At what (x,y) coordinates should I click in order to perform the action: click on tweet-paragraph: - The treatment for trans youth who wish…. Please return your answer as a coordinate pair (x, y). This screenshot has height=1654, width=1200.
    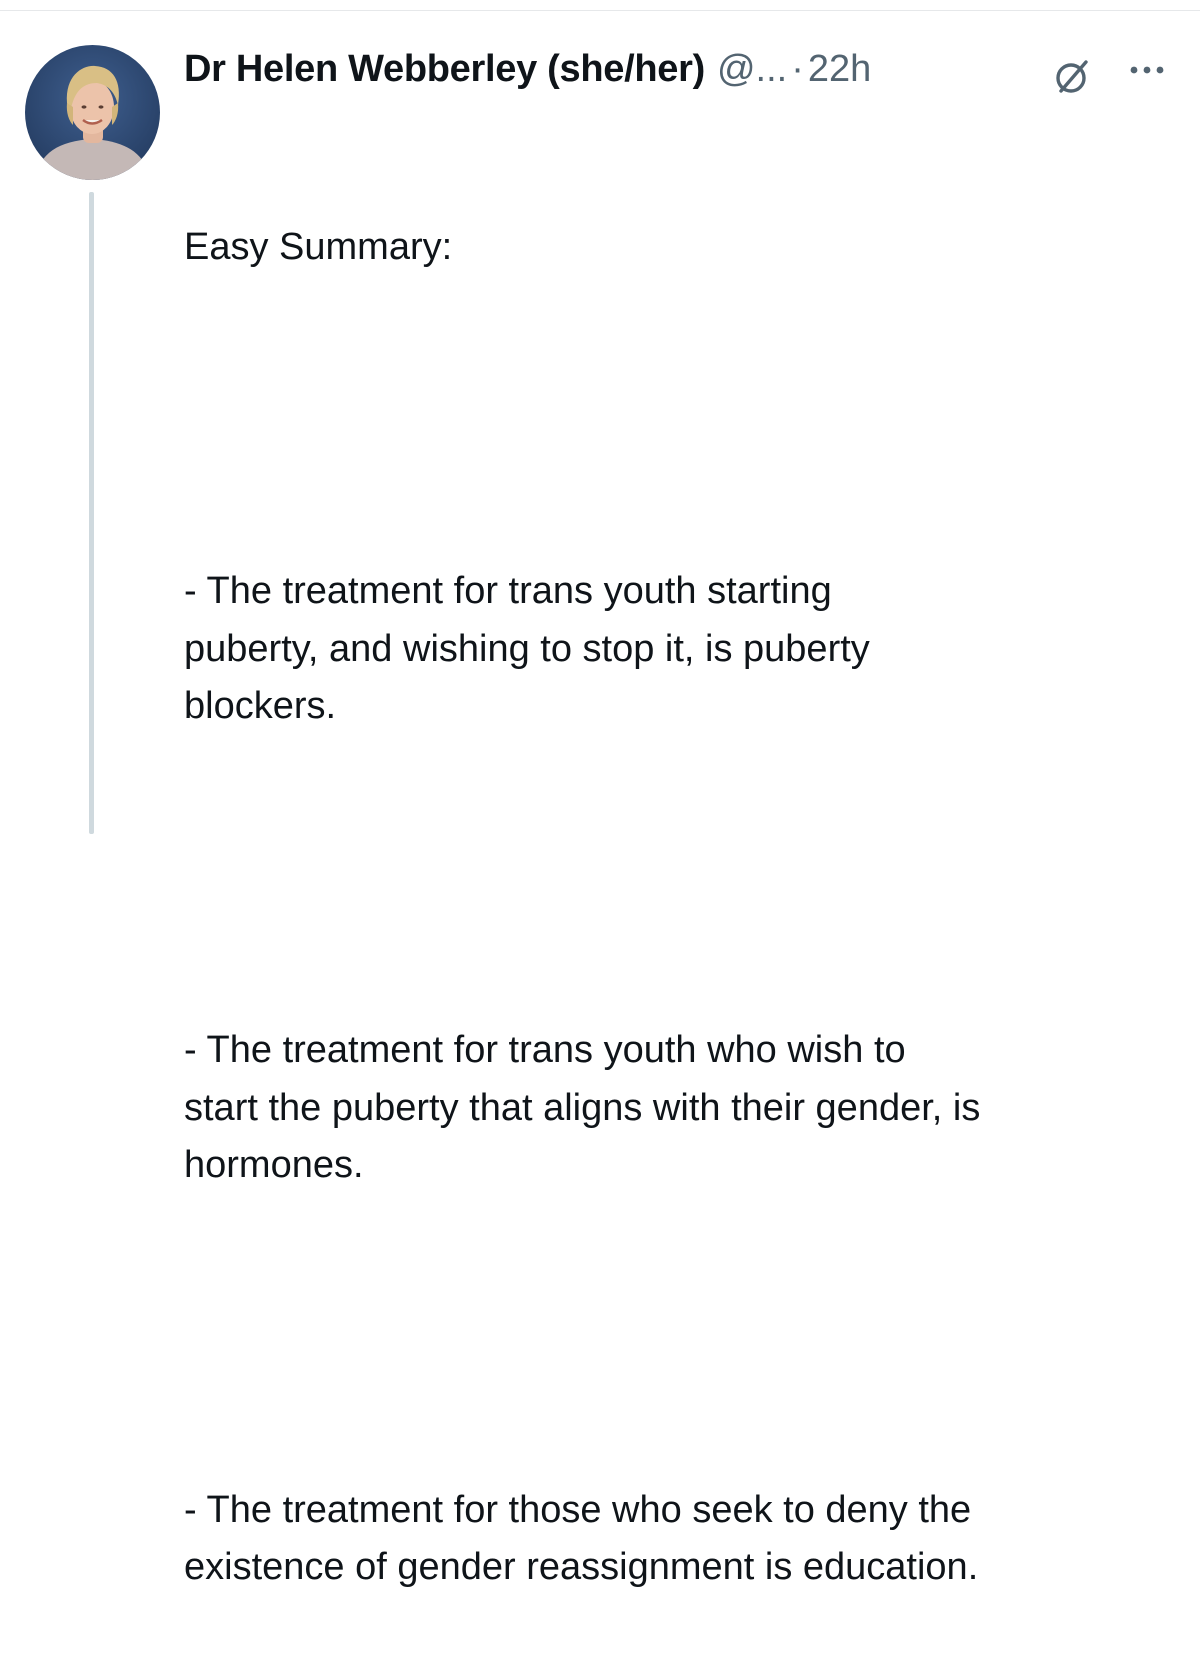
    Looking at the image, I should click on (582, 1108).